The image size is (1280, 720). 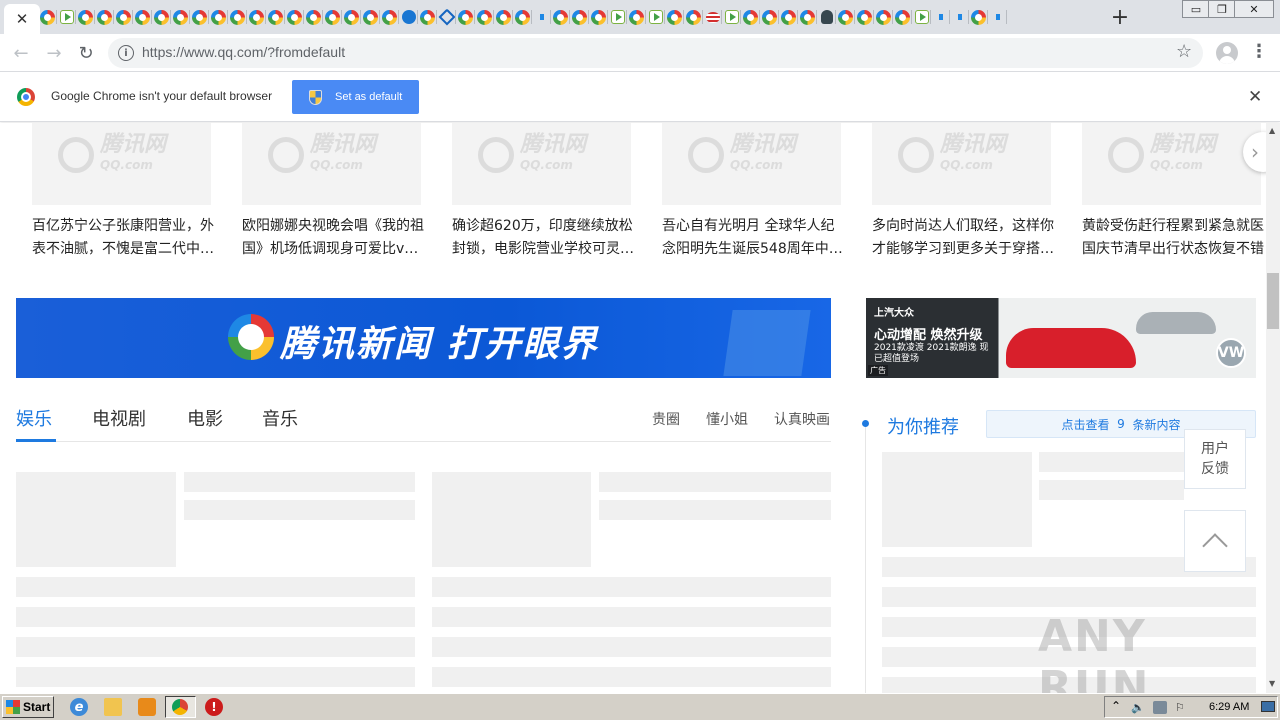 I want to click on folder-icon, so click(x=113, y=707).